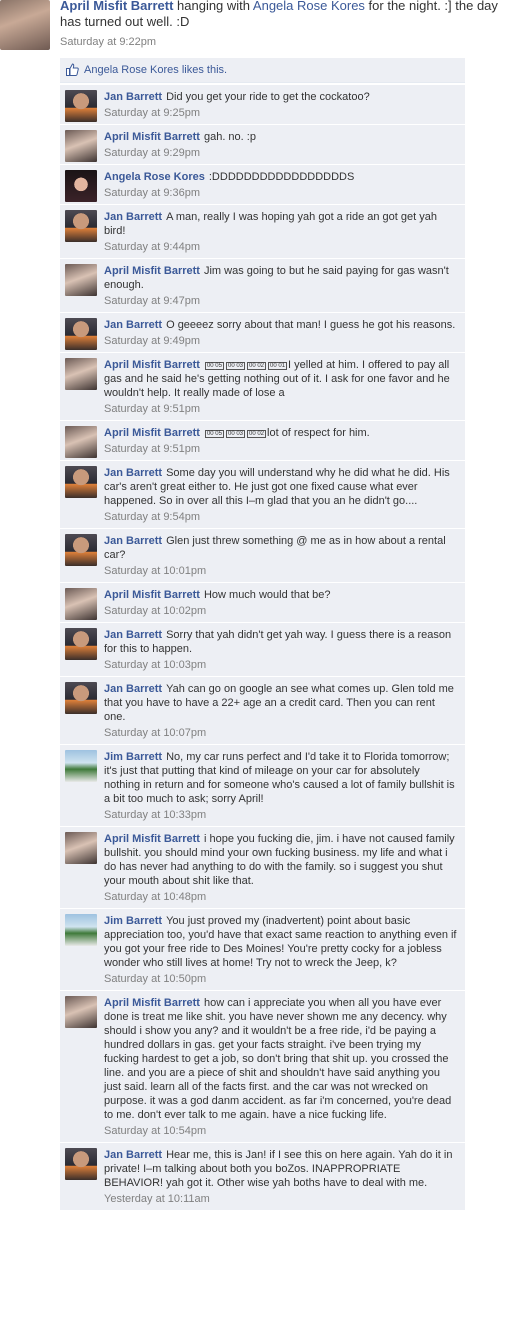 The image size is (515, 1324). Describe the element at coordinates (280, 137) in the screenshot. I see `comment-body: April Misfit Barrett gah. no. :p` at that location.